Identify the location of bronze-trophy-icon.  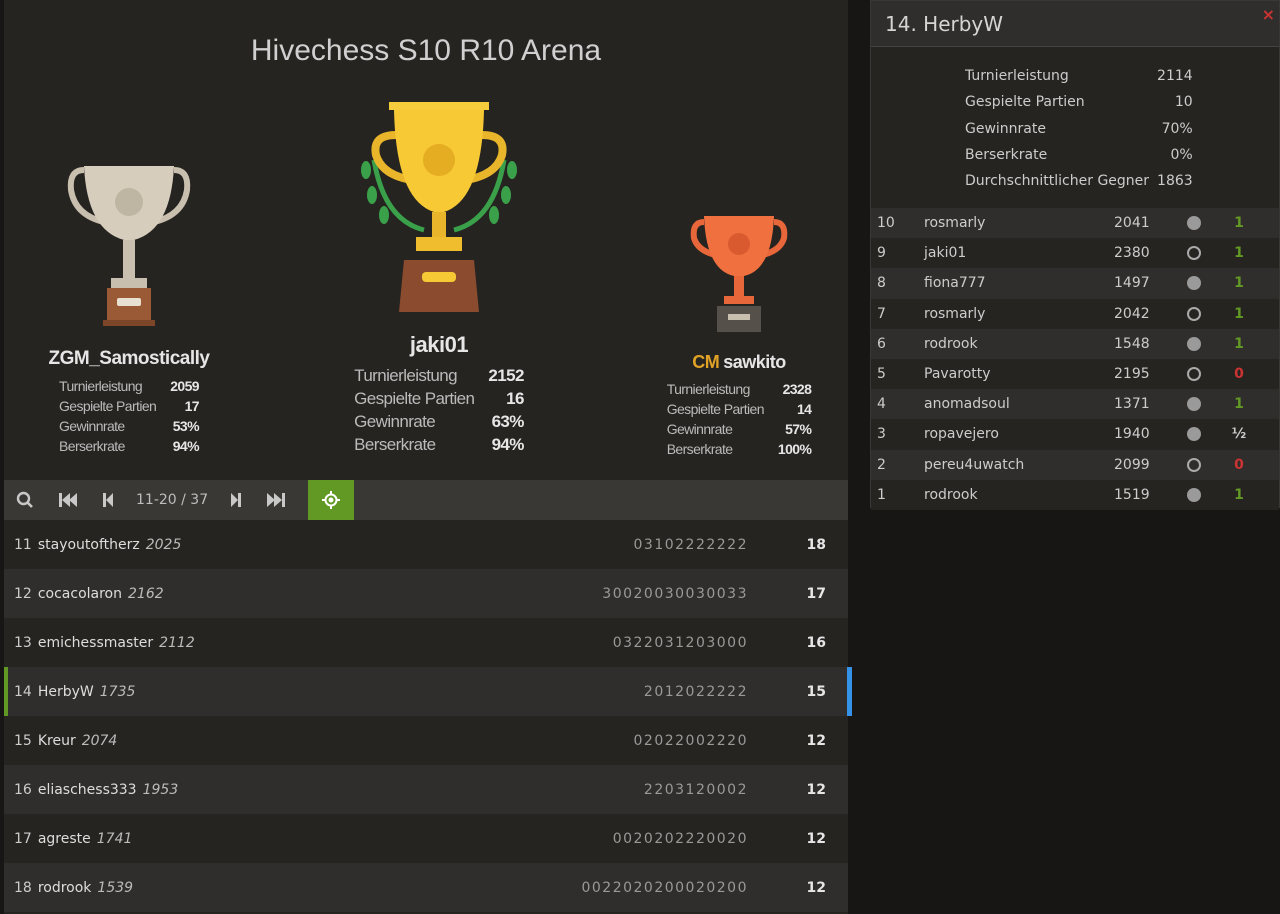
(739, 274).